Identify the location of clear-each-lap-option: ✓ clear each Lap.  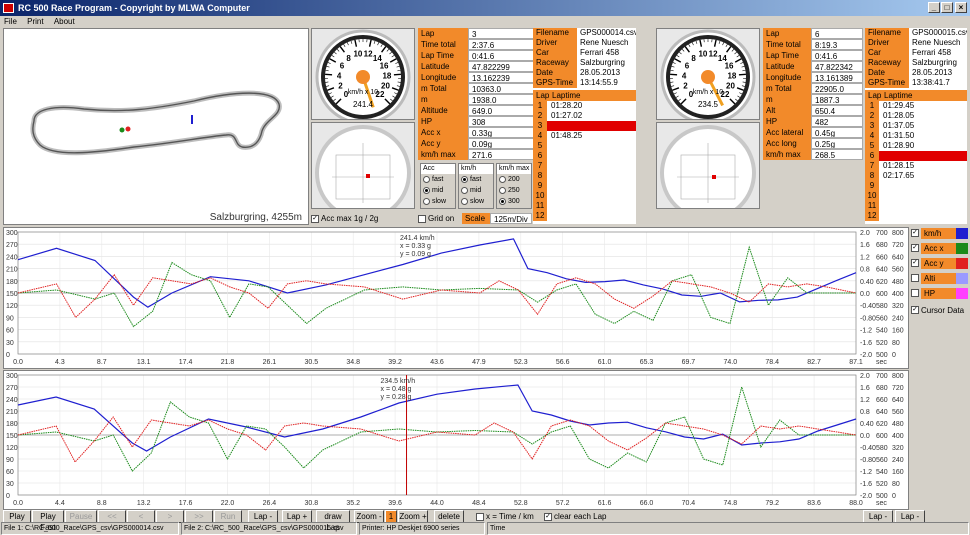
(575, 516).